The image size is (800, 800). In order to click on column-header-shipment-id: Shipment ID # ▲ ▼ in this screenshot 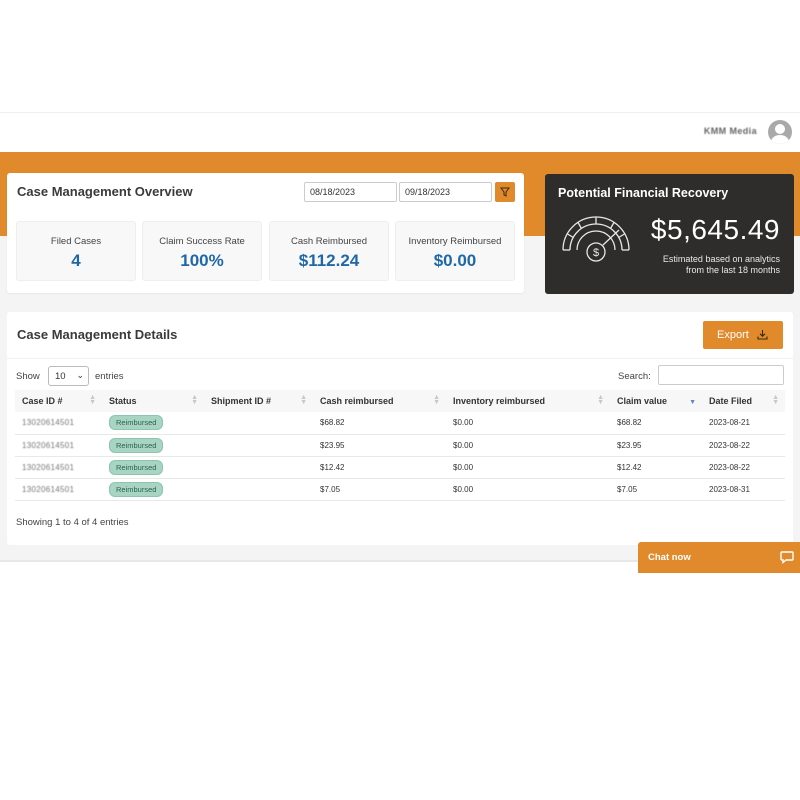, I will do `click(258, 401)`.